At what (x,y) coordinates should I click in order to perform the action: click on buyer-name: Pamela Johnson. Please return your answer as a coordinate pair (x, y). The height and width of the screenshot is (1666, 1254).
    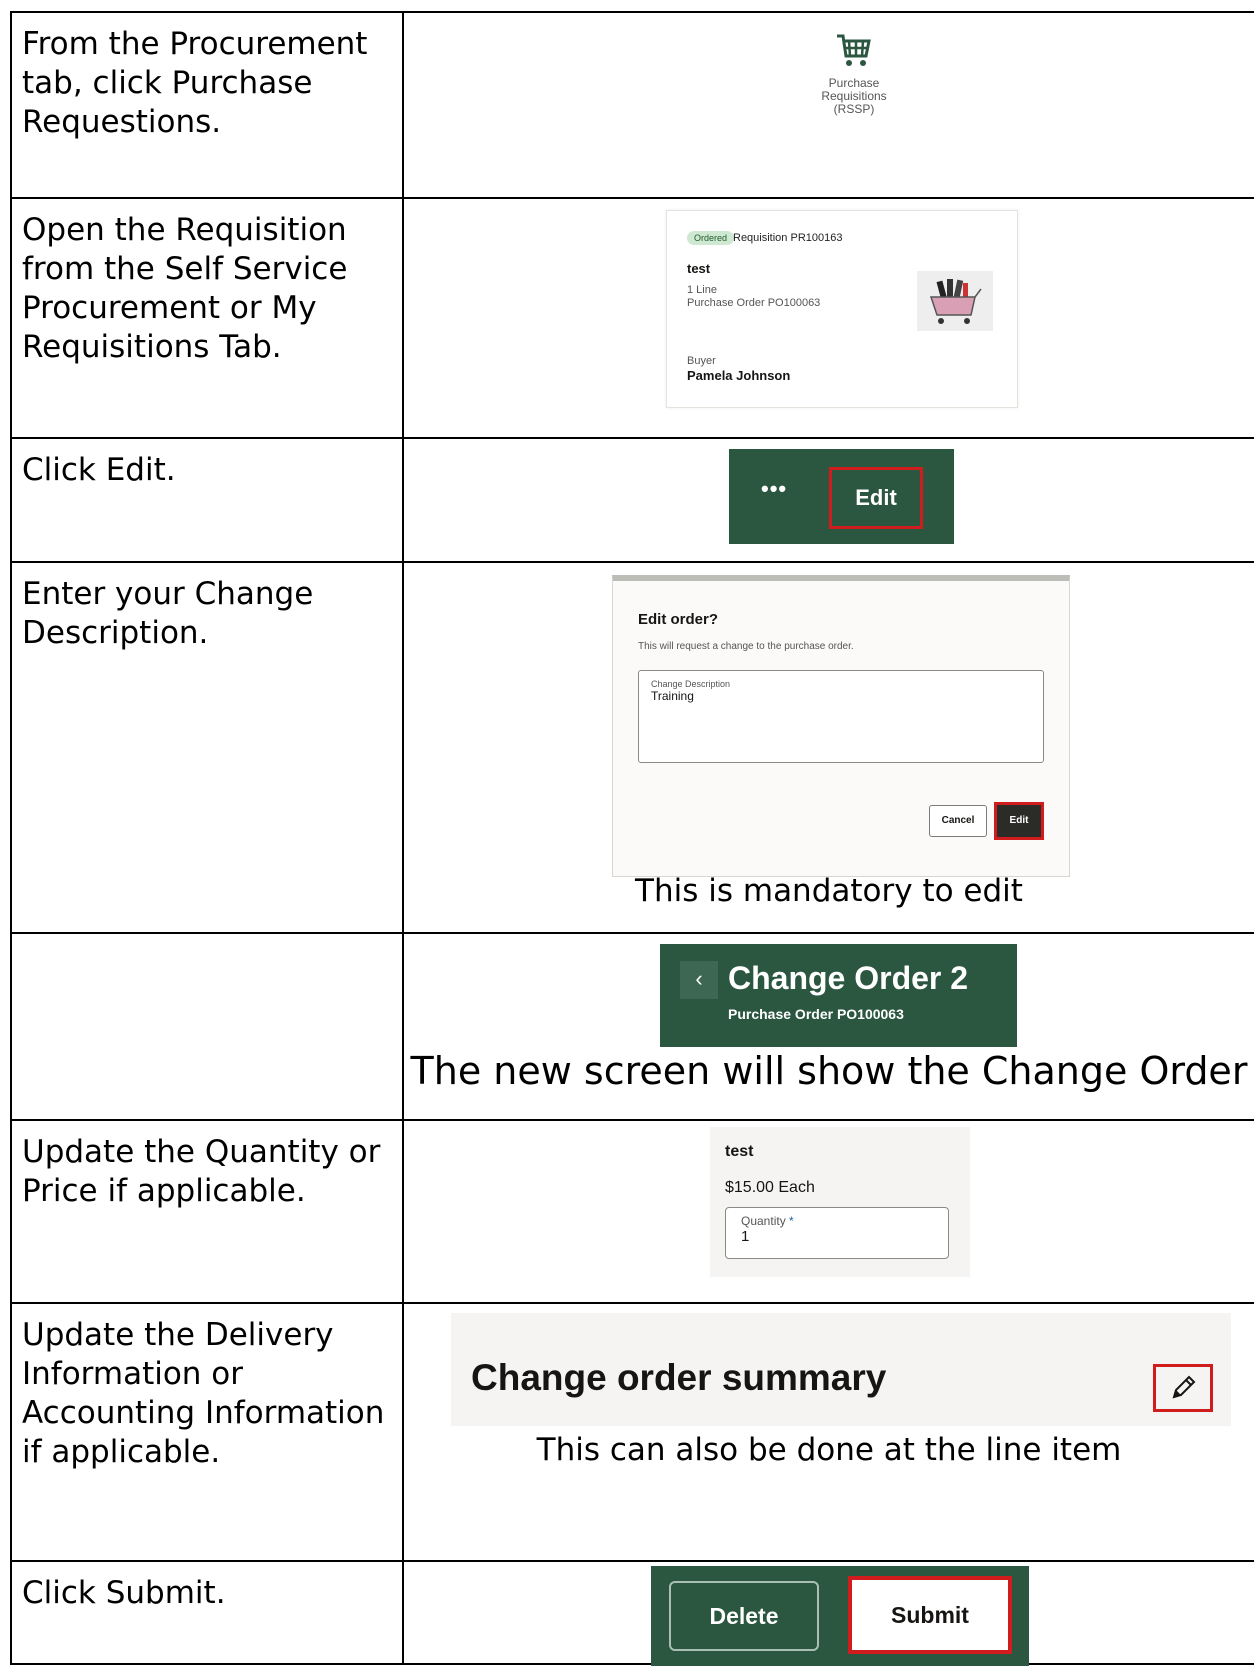
    Looking at the image, I should click on (739, 375).